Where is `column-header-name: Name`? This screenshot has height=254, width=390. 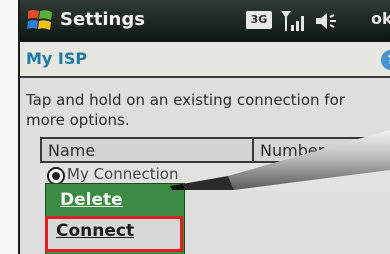
column-header-name: Name is located at coordinates (71, 150).